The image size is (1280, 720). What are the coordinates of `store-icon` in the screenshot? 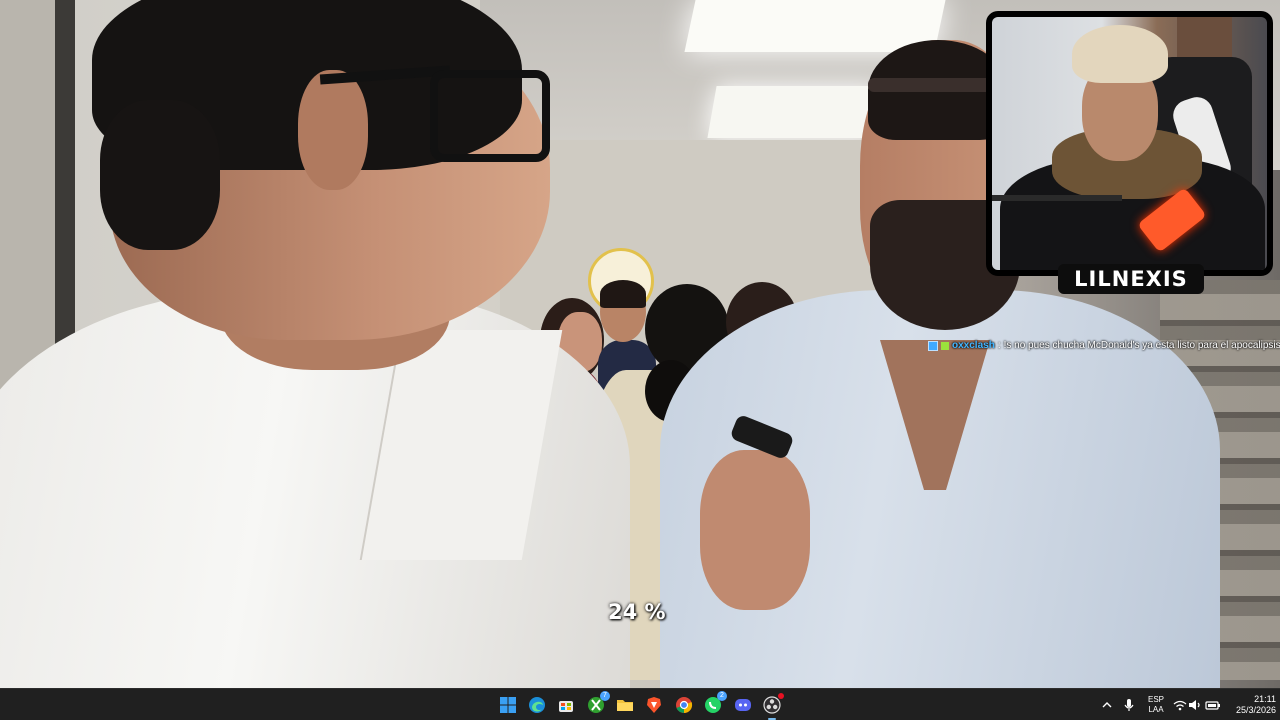 It's located at (566, 705).